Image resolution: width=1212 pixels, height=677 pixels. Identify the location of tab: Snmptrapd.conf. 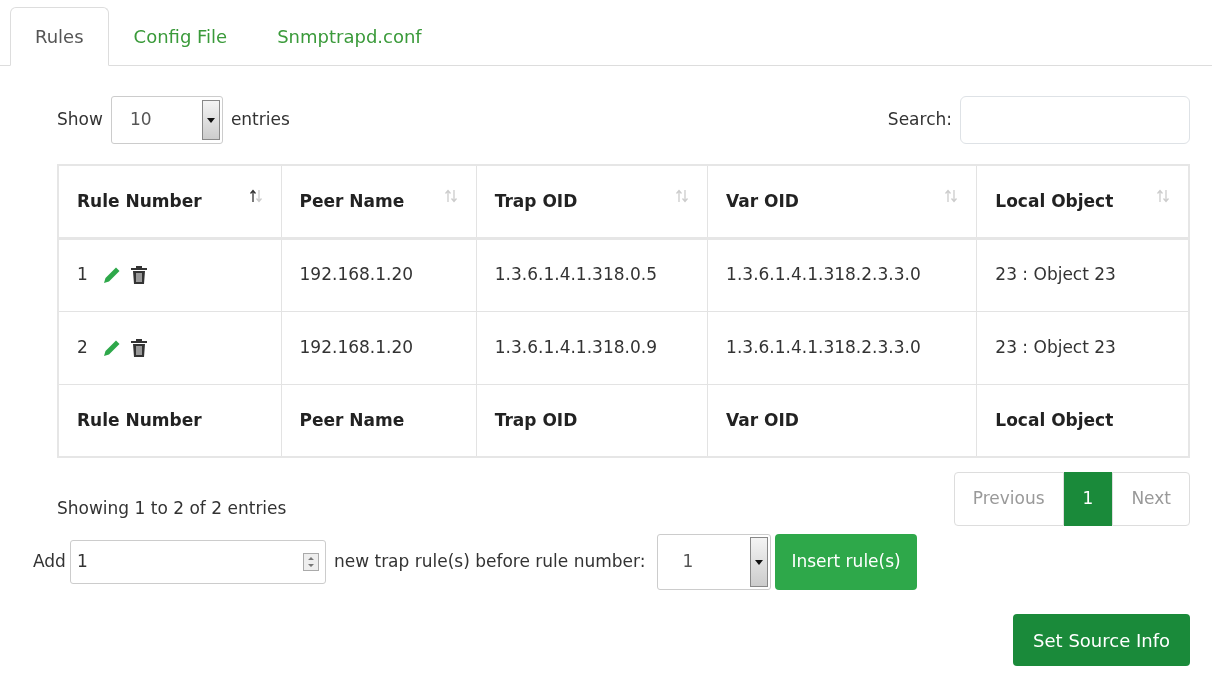
(349, 36).